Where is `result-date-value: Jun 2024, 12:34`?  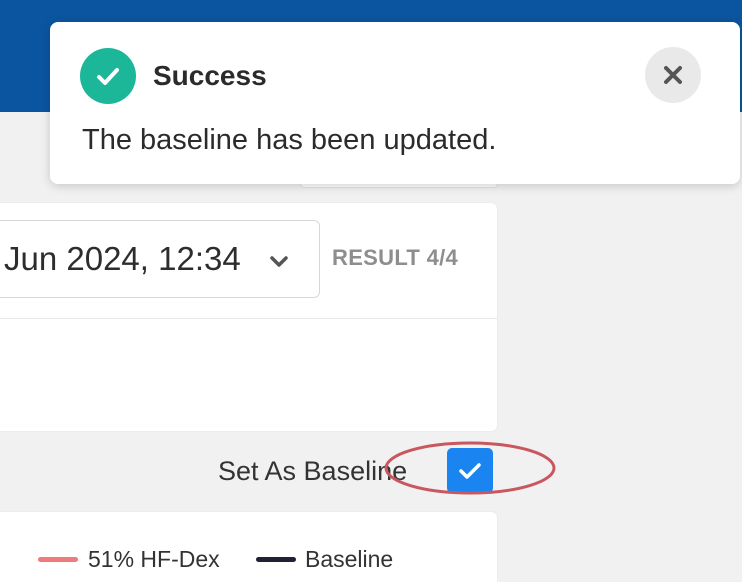 result-date-value: Jun 2024, 12:34 is located at coordinates (122, 258).